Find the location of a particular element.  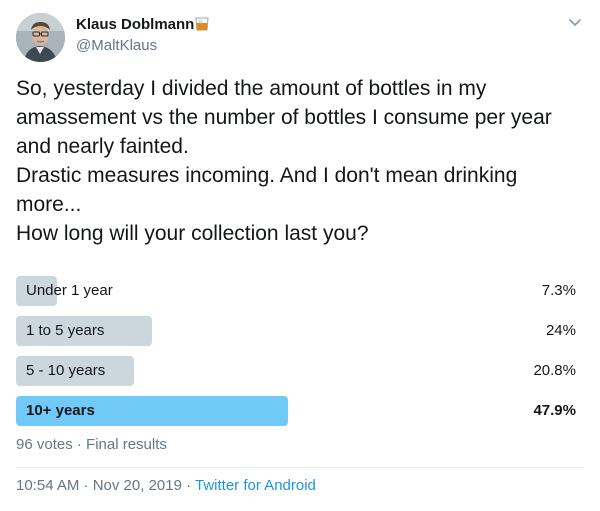

display-name: Klaus Doblmann is located at coordinates (135, 24).